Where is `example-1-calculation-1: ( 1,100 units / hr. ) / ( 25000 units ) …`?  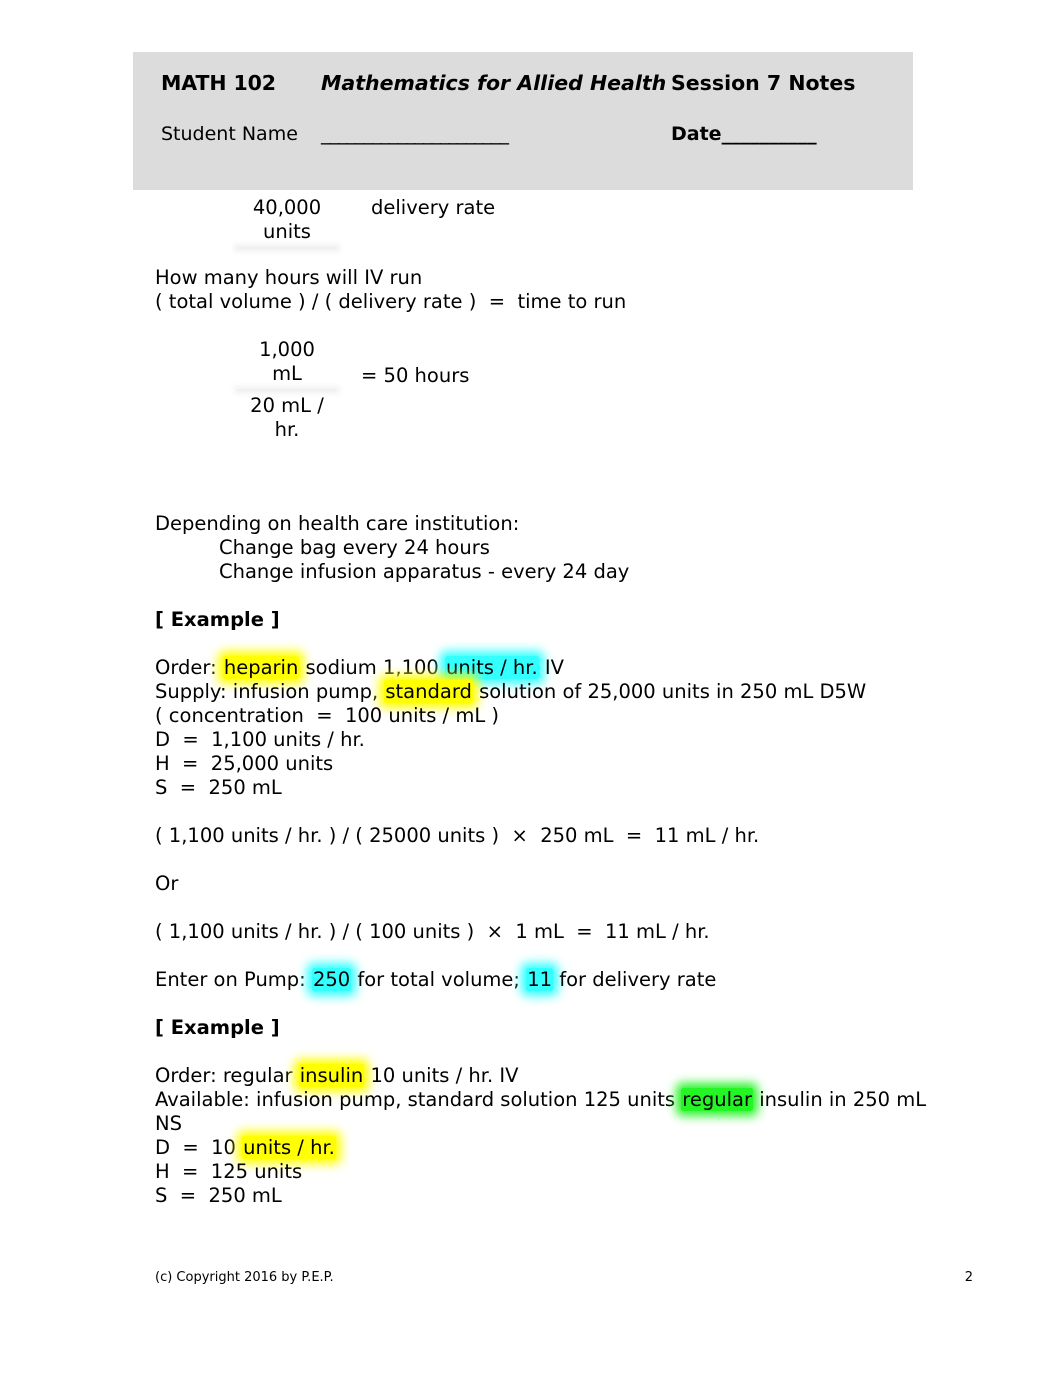
example-1-calculation-1: ( 1,100 units / hr. ) / ( 25000 units ) … is located at coordinates (457, 835).